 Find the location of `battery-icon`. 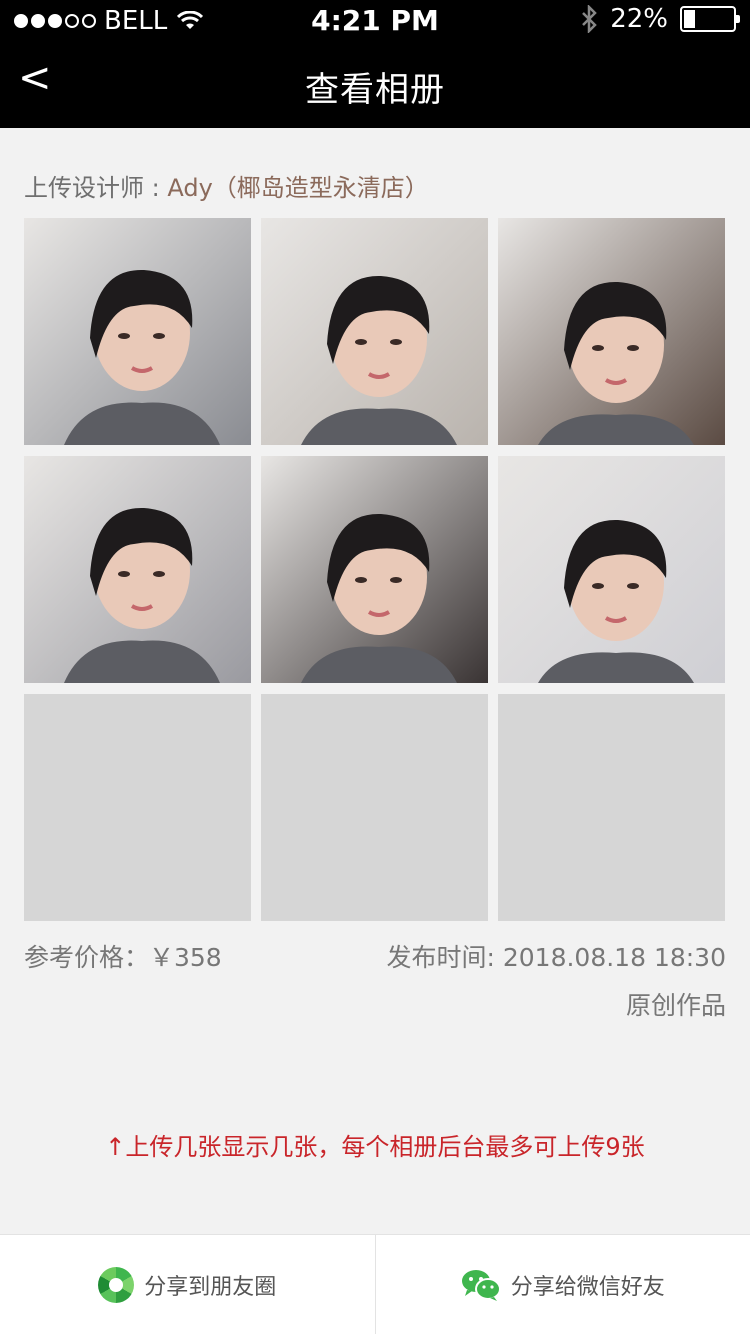

battery-icon is located at coordinates (710, 19).